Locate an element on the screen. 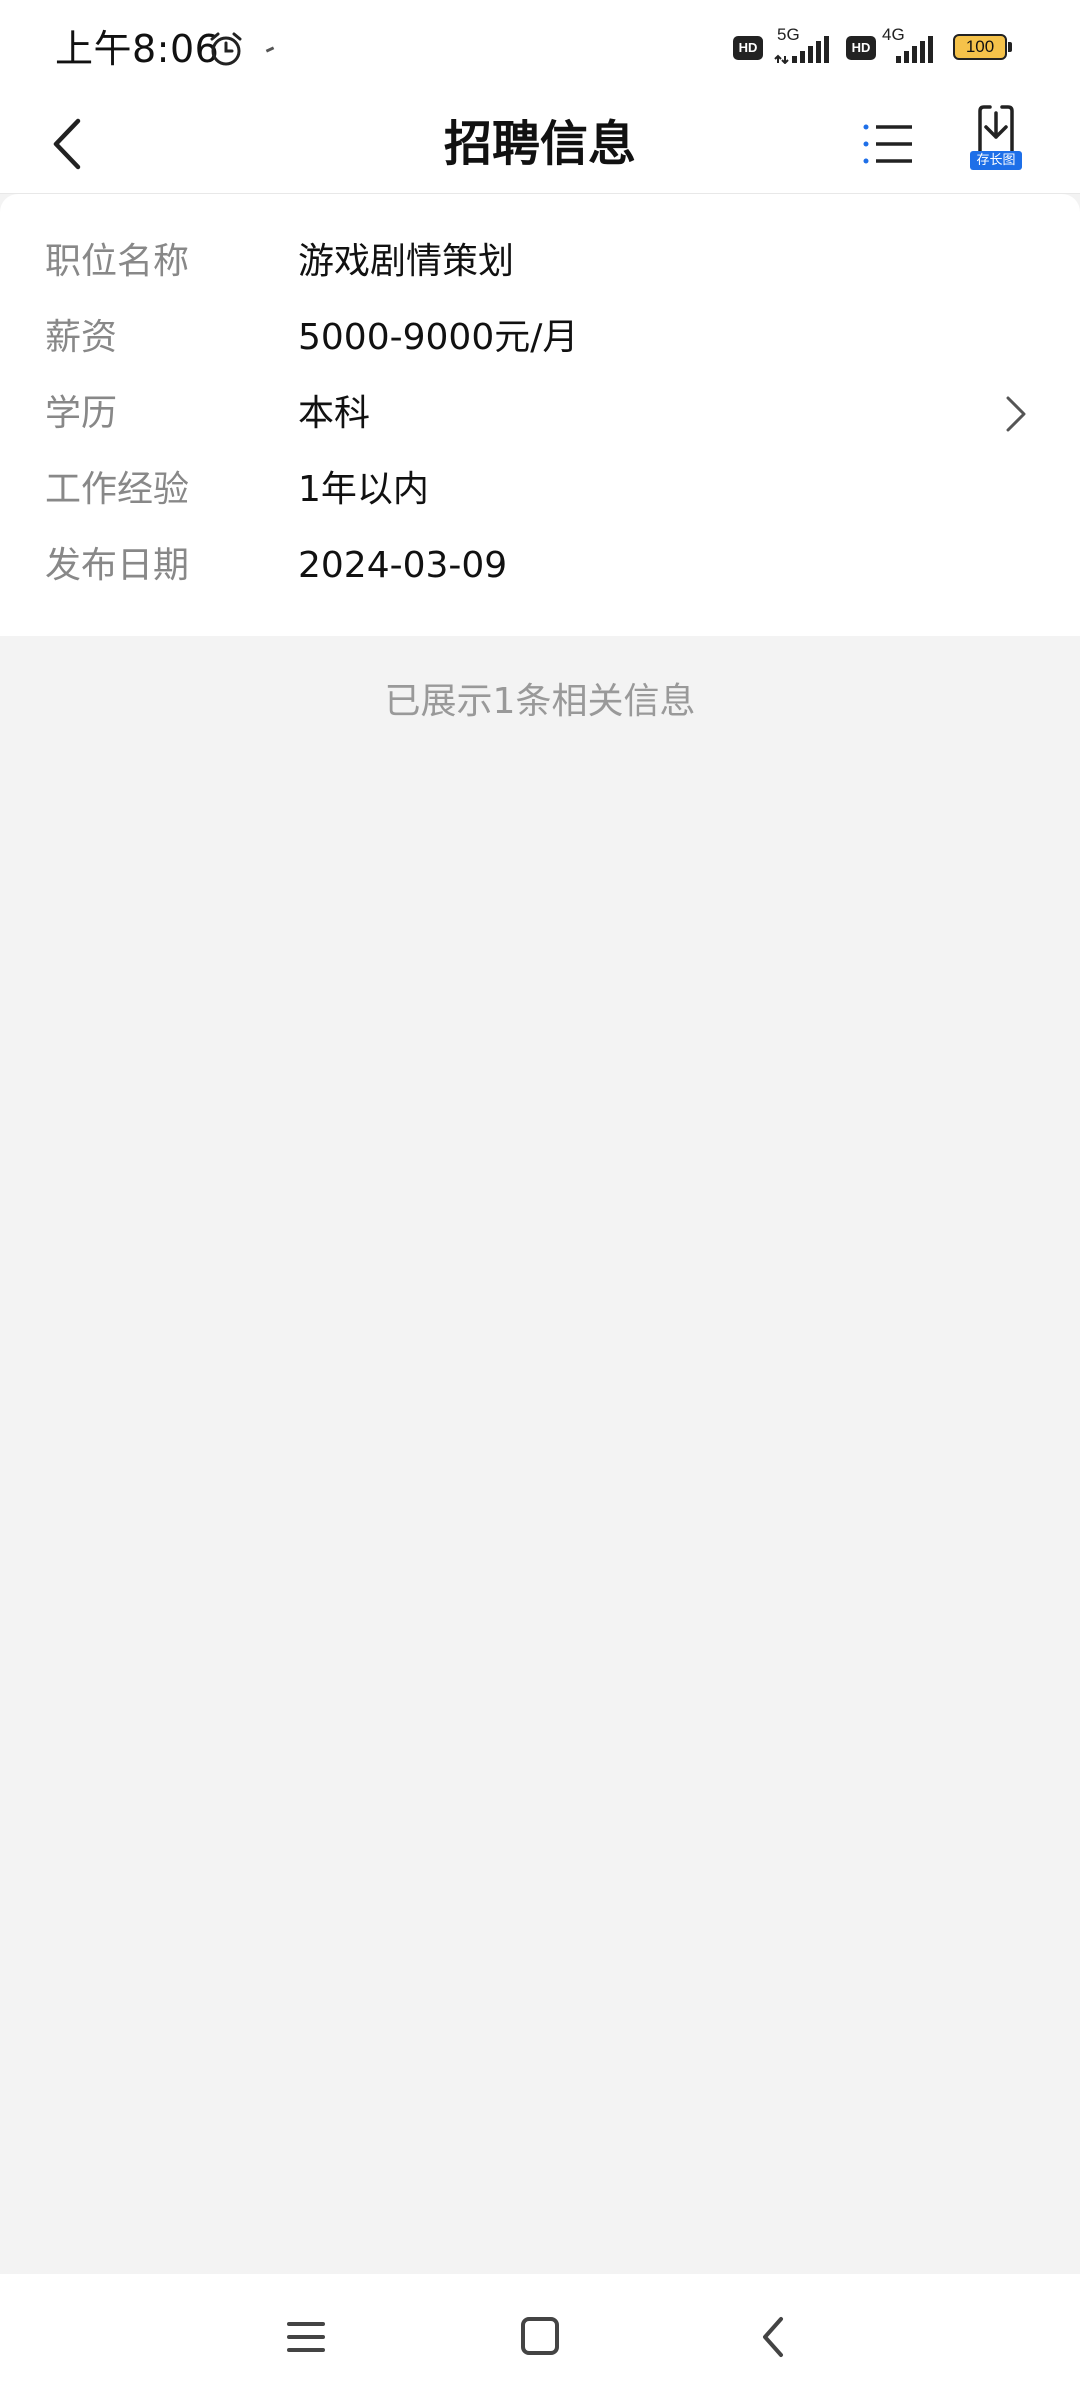  salary-label: 薪资 is located at coordinates (81, 337).